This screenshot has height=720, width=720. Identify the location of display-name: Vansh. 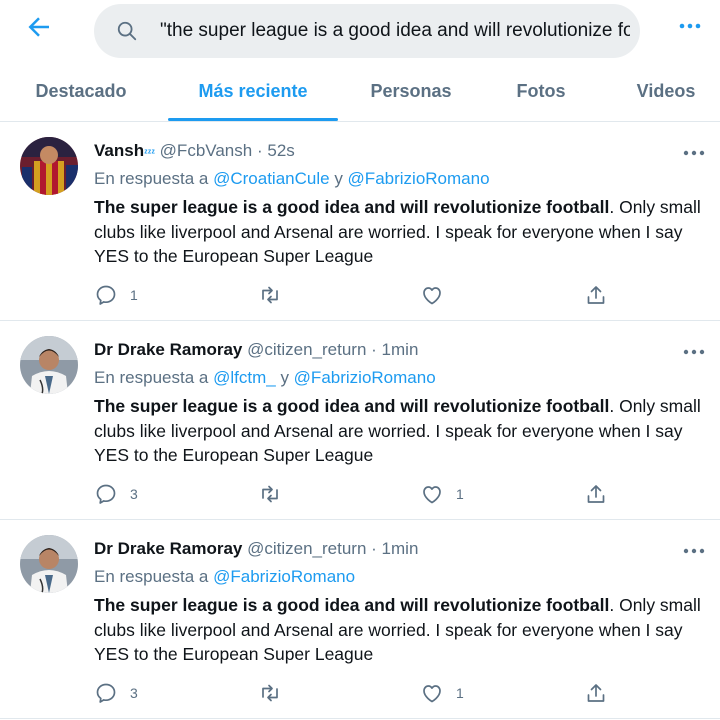
(119, 150).